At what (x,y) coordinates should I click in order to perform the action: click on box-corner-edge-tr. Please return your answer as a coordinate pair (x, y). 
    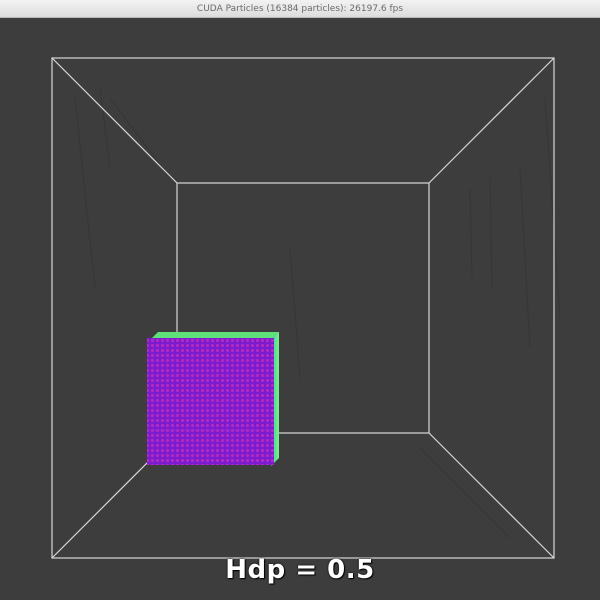
    Looking at the image, I should click on (491, 120).